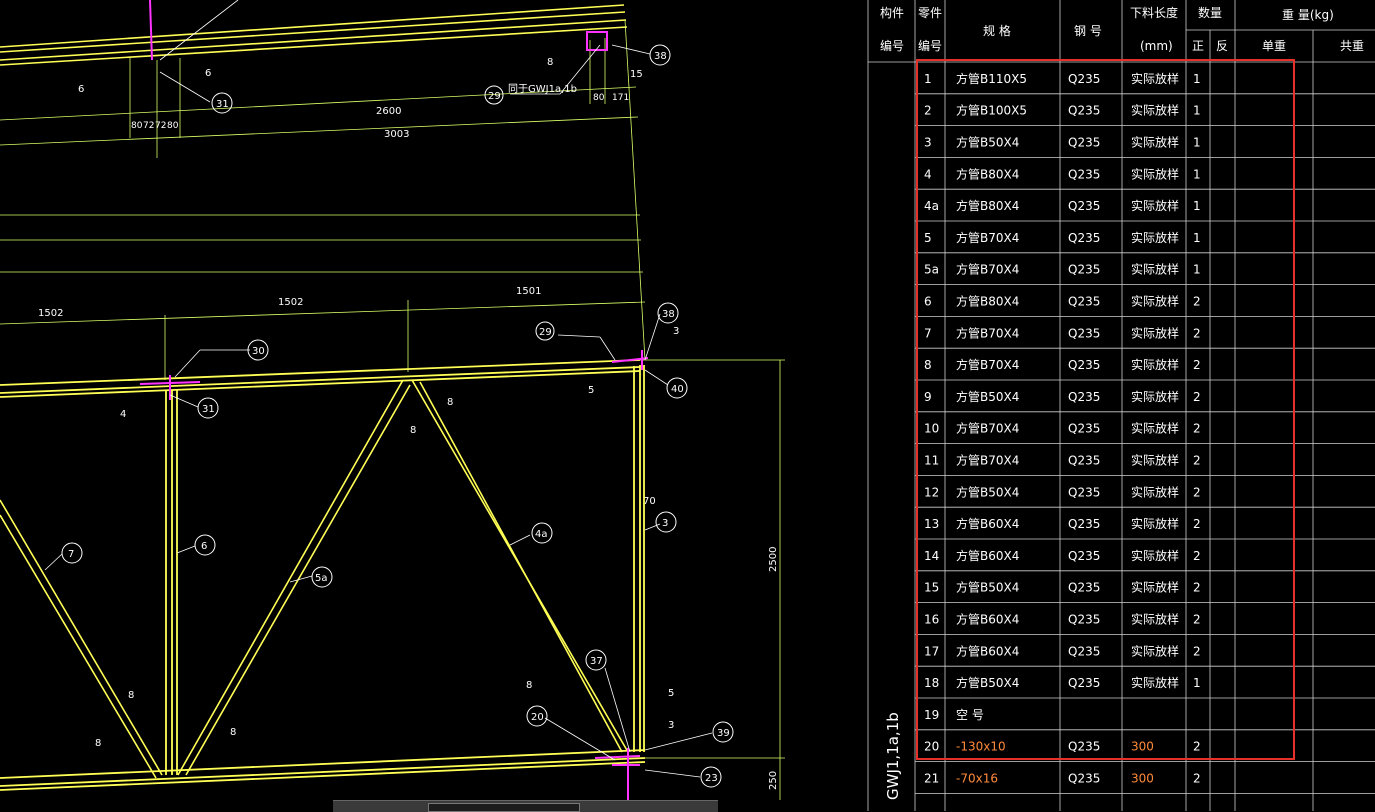 The height and width of the screenshot is (812, 1375). Describe the element at coordinates (639, 558) in the screenshot. I see `end-post` at that location.